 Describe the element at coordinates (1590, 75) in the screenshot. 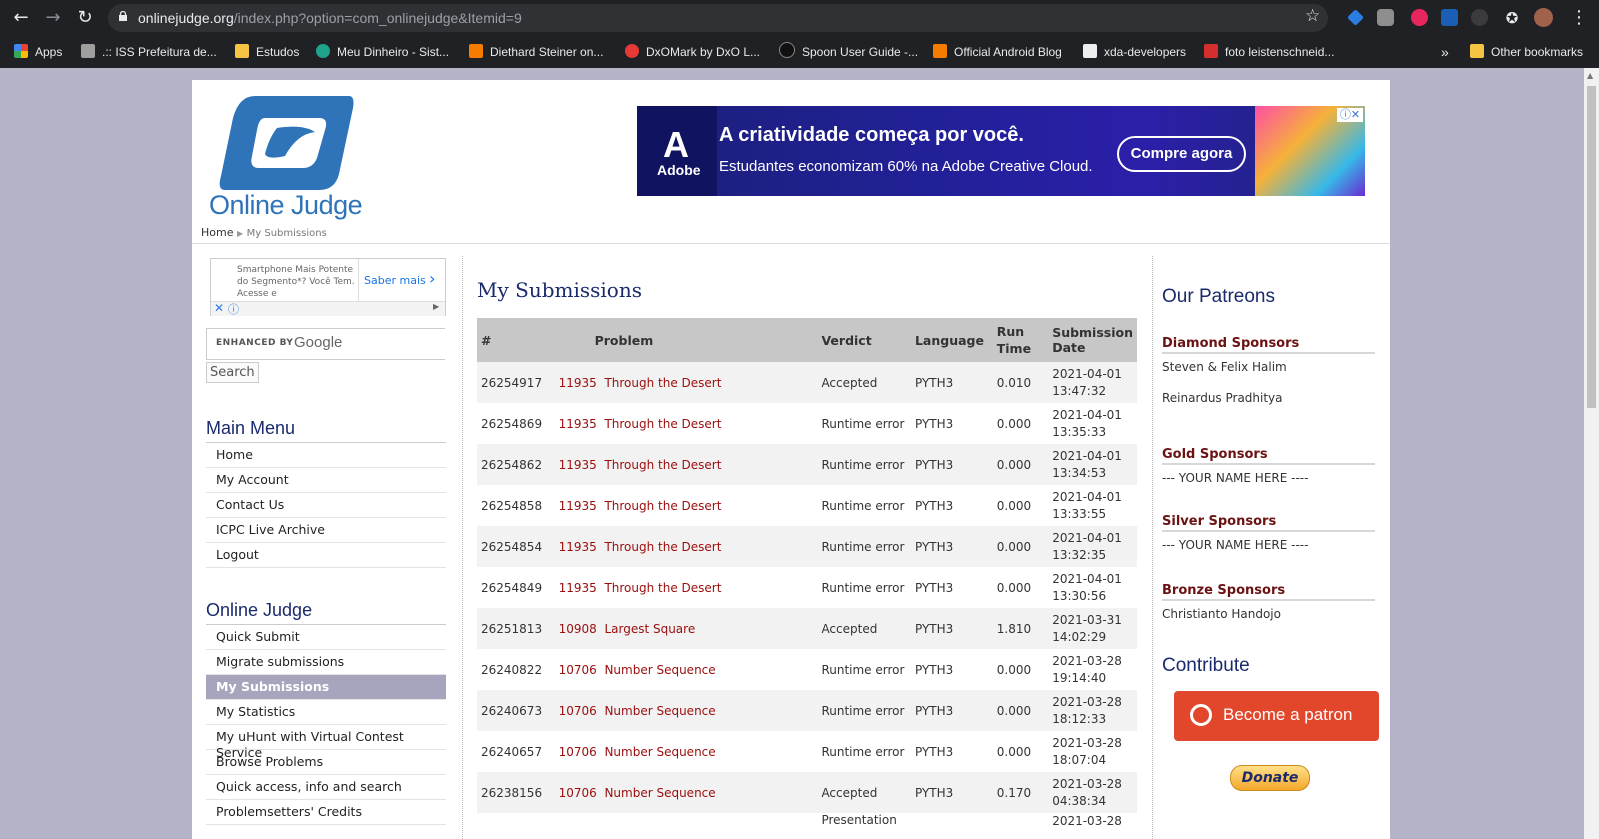

I see `scroll-up-arrow-icon: ▲` at that location.